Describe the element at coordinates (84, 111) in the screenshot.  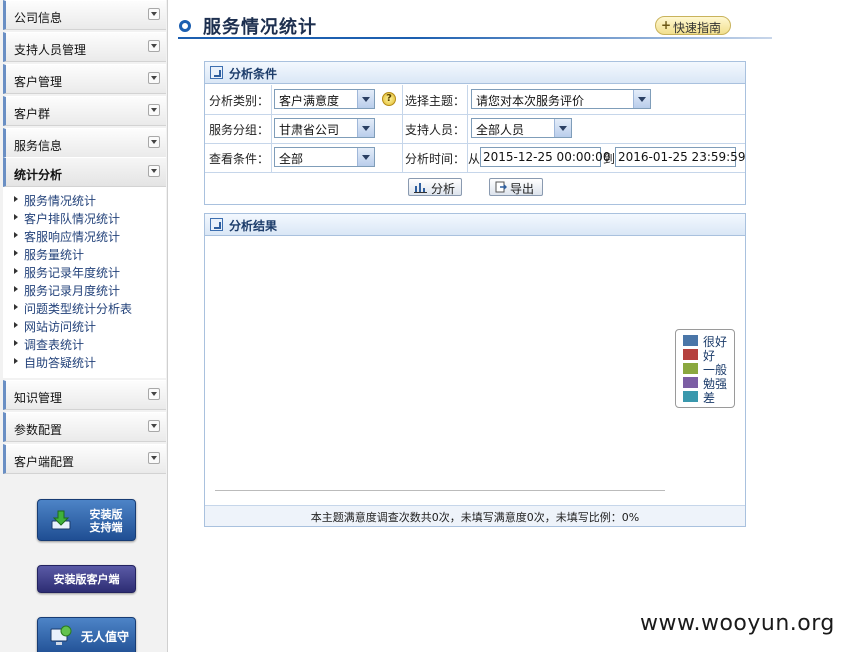
I see `menu-customer-group: 客户群` at that location.